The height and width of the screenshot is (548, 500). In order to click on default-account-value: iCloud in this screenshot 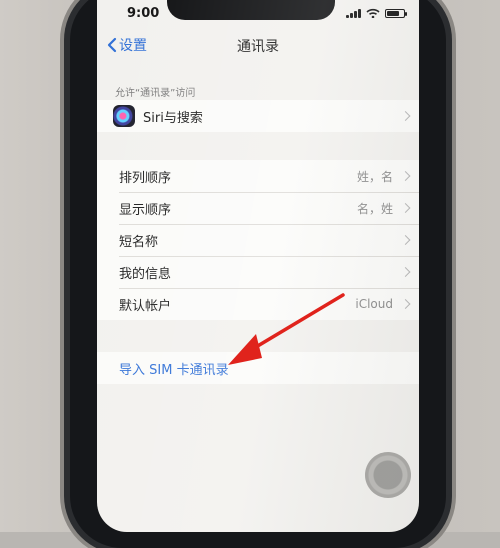, I will do `click(374, 304)`.